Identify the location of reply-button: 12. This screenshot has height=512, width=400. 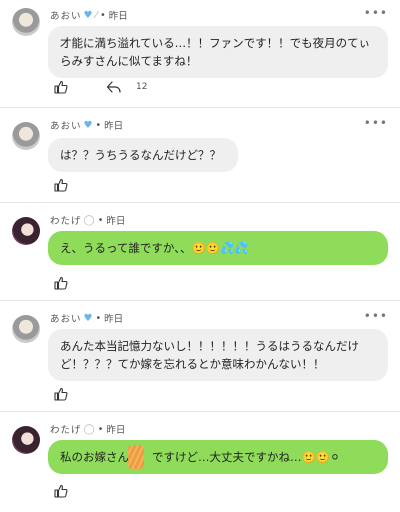
(126, 87).